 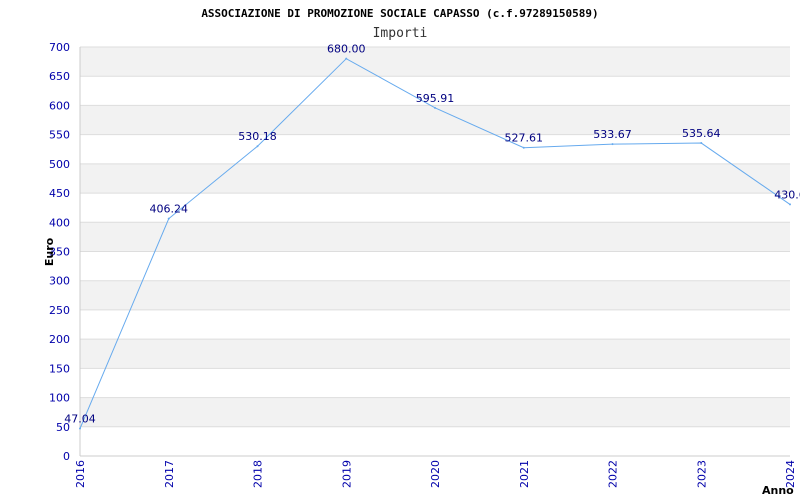 I want to click on y-tick-label: 600, so click(x=59, y=105).